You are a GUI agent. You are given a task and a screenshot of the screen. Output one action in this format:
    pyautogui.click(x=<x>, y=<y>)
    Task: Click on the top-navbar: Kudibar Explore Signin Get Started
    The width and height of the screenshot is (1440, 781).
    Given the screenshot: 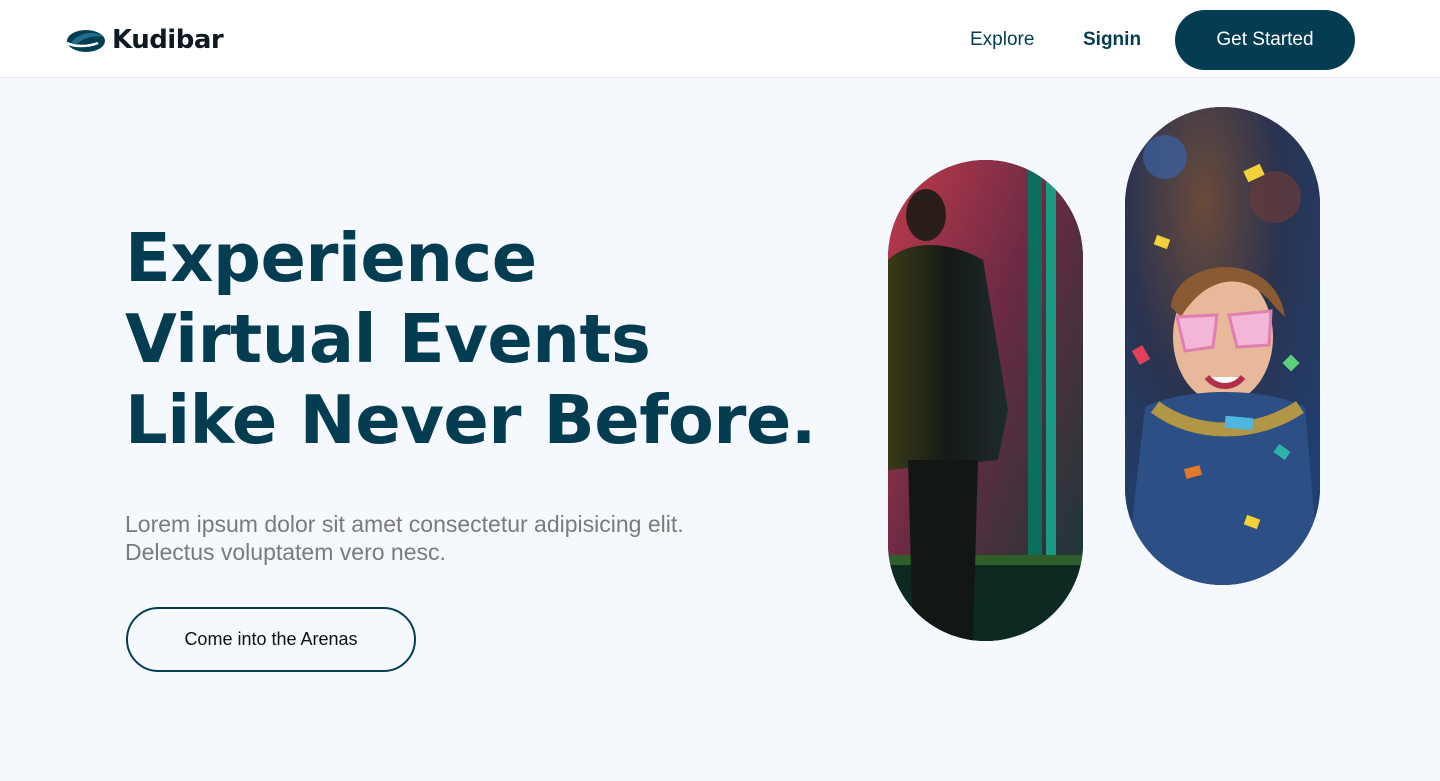 What is the action you would take?
    pyautogui.click(x=720, y=39)
    